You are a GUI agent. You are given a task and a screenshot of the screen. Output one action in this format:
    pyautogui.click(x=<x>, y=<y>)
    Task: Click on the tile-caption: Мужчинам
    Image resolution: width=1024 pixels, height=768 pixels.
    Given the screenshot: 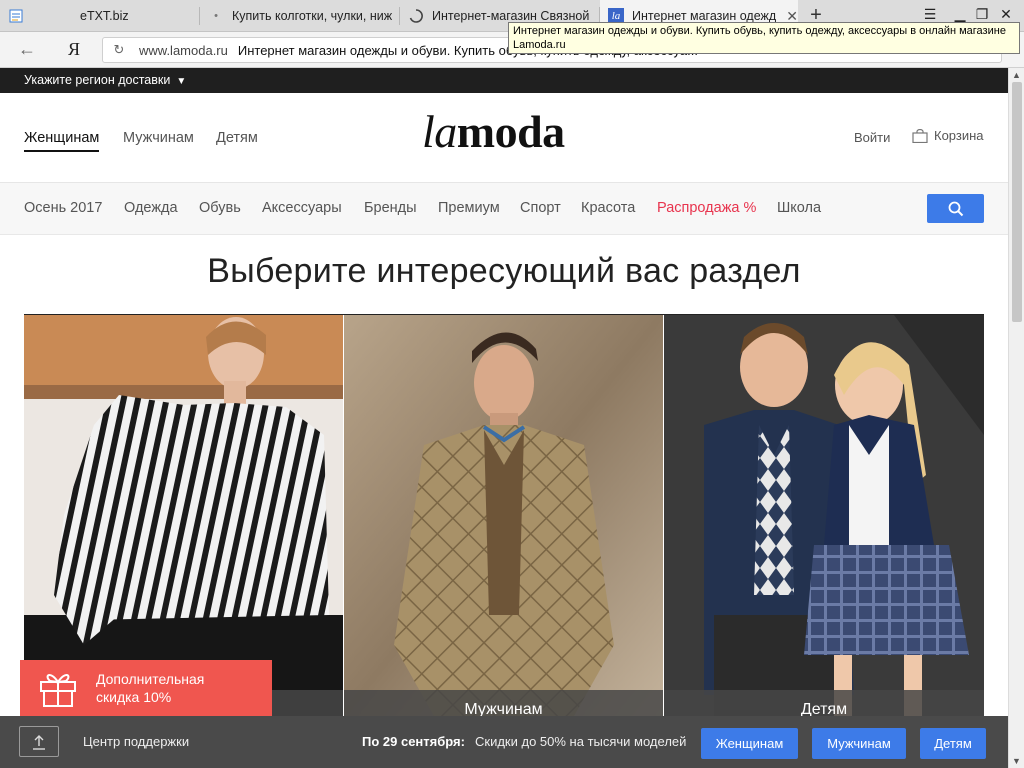 What is the action you would take?
    pyautogui.click(x=503, y=703)
    